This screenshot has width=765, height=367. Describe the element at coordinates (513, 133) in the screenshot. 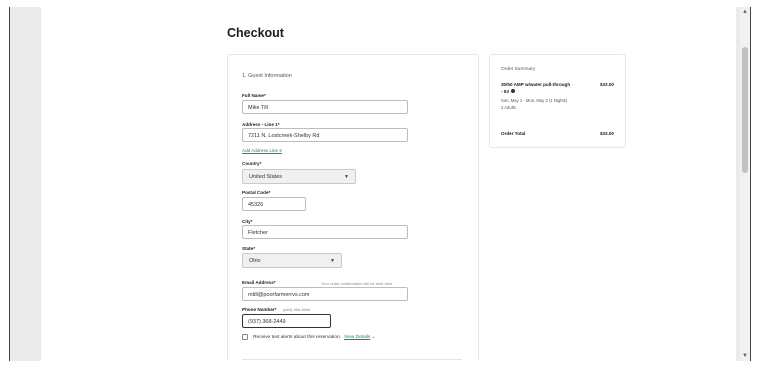

I see `order-total-label: Order Total` at that location.